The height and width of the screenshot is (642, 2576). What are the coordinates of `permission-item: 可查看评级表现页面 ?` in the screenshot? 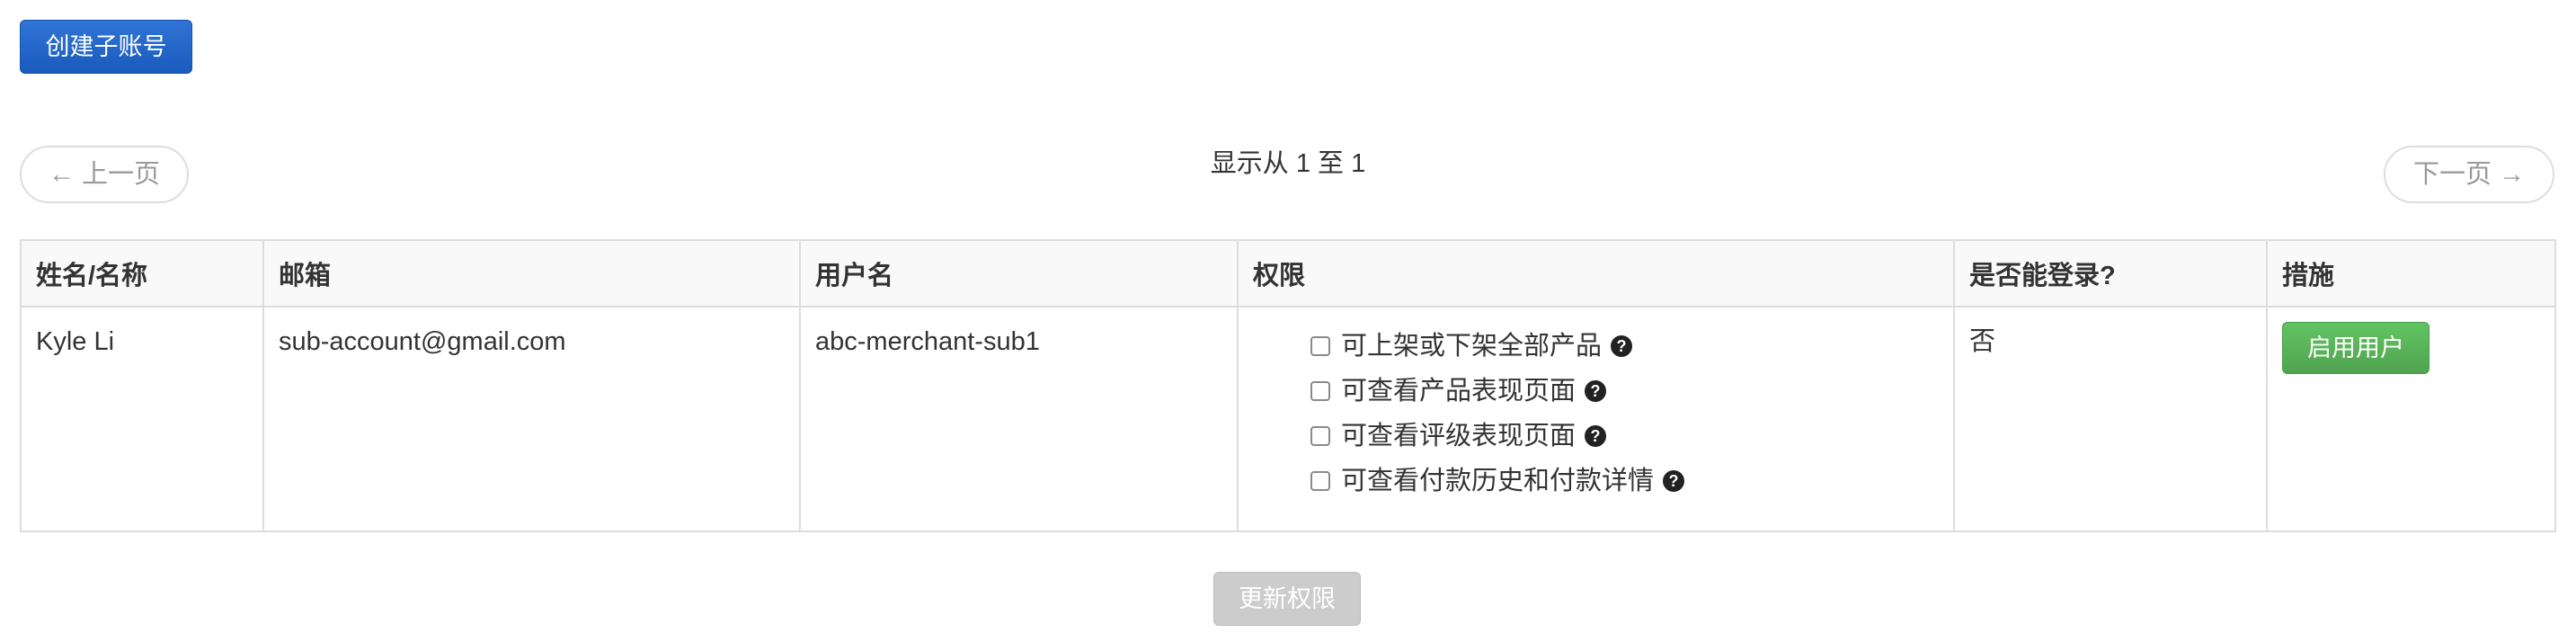 It's located at (1624, 436).